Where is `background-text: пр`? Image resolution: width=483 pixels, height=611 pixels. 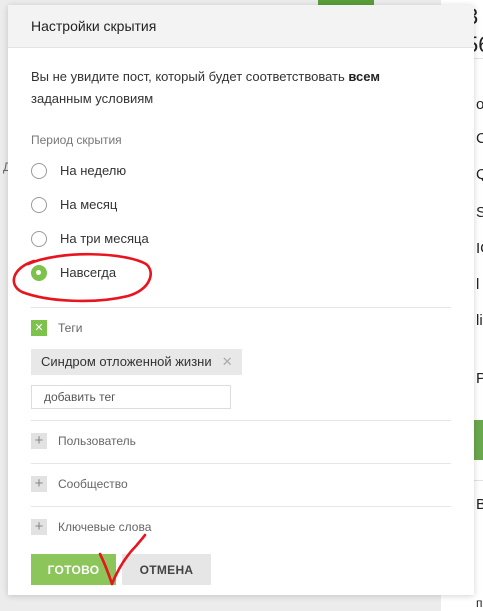
background-text: пр is located at coordinates (479, 603).